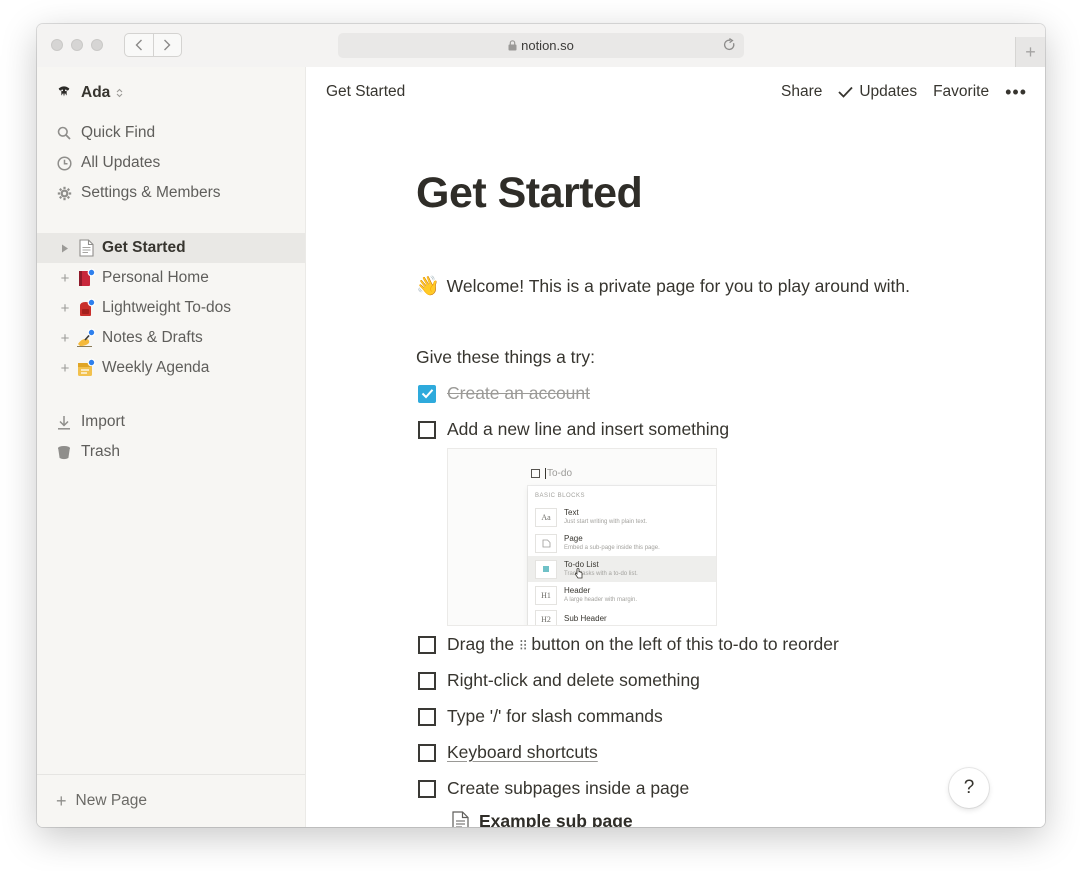 Image resolution: width=1080 pixels, height=871 pixels. I want to click on forward-button, so click(167, 45).